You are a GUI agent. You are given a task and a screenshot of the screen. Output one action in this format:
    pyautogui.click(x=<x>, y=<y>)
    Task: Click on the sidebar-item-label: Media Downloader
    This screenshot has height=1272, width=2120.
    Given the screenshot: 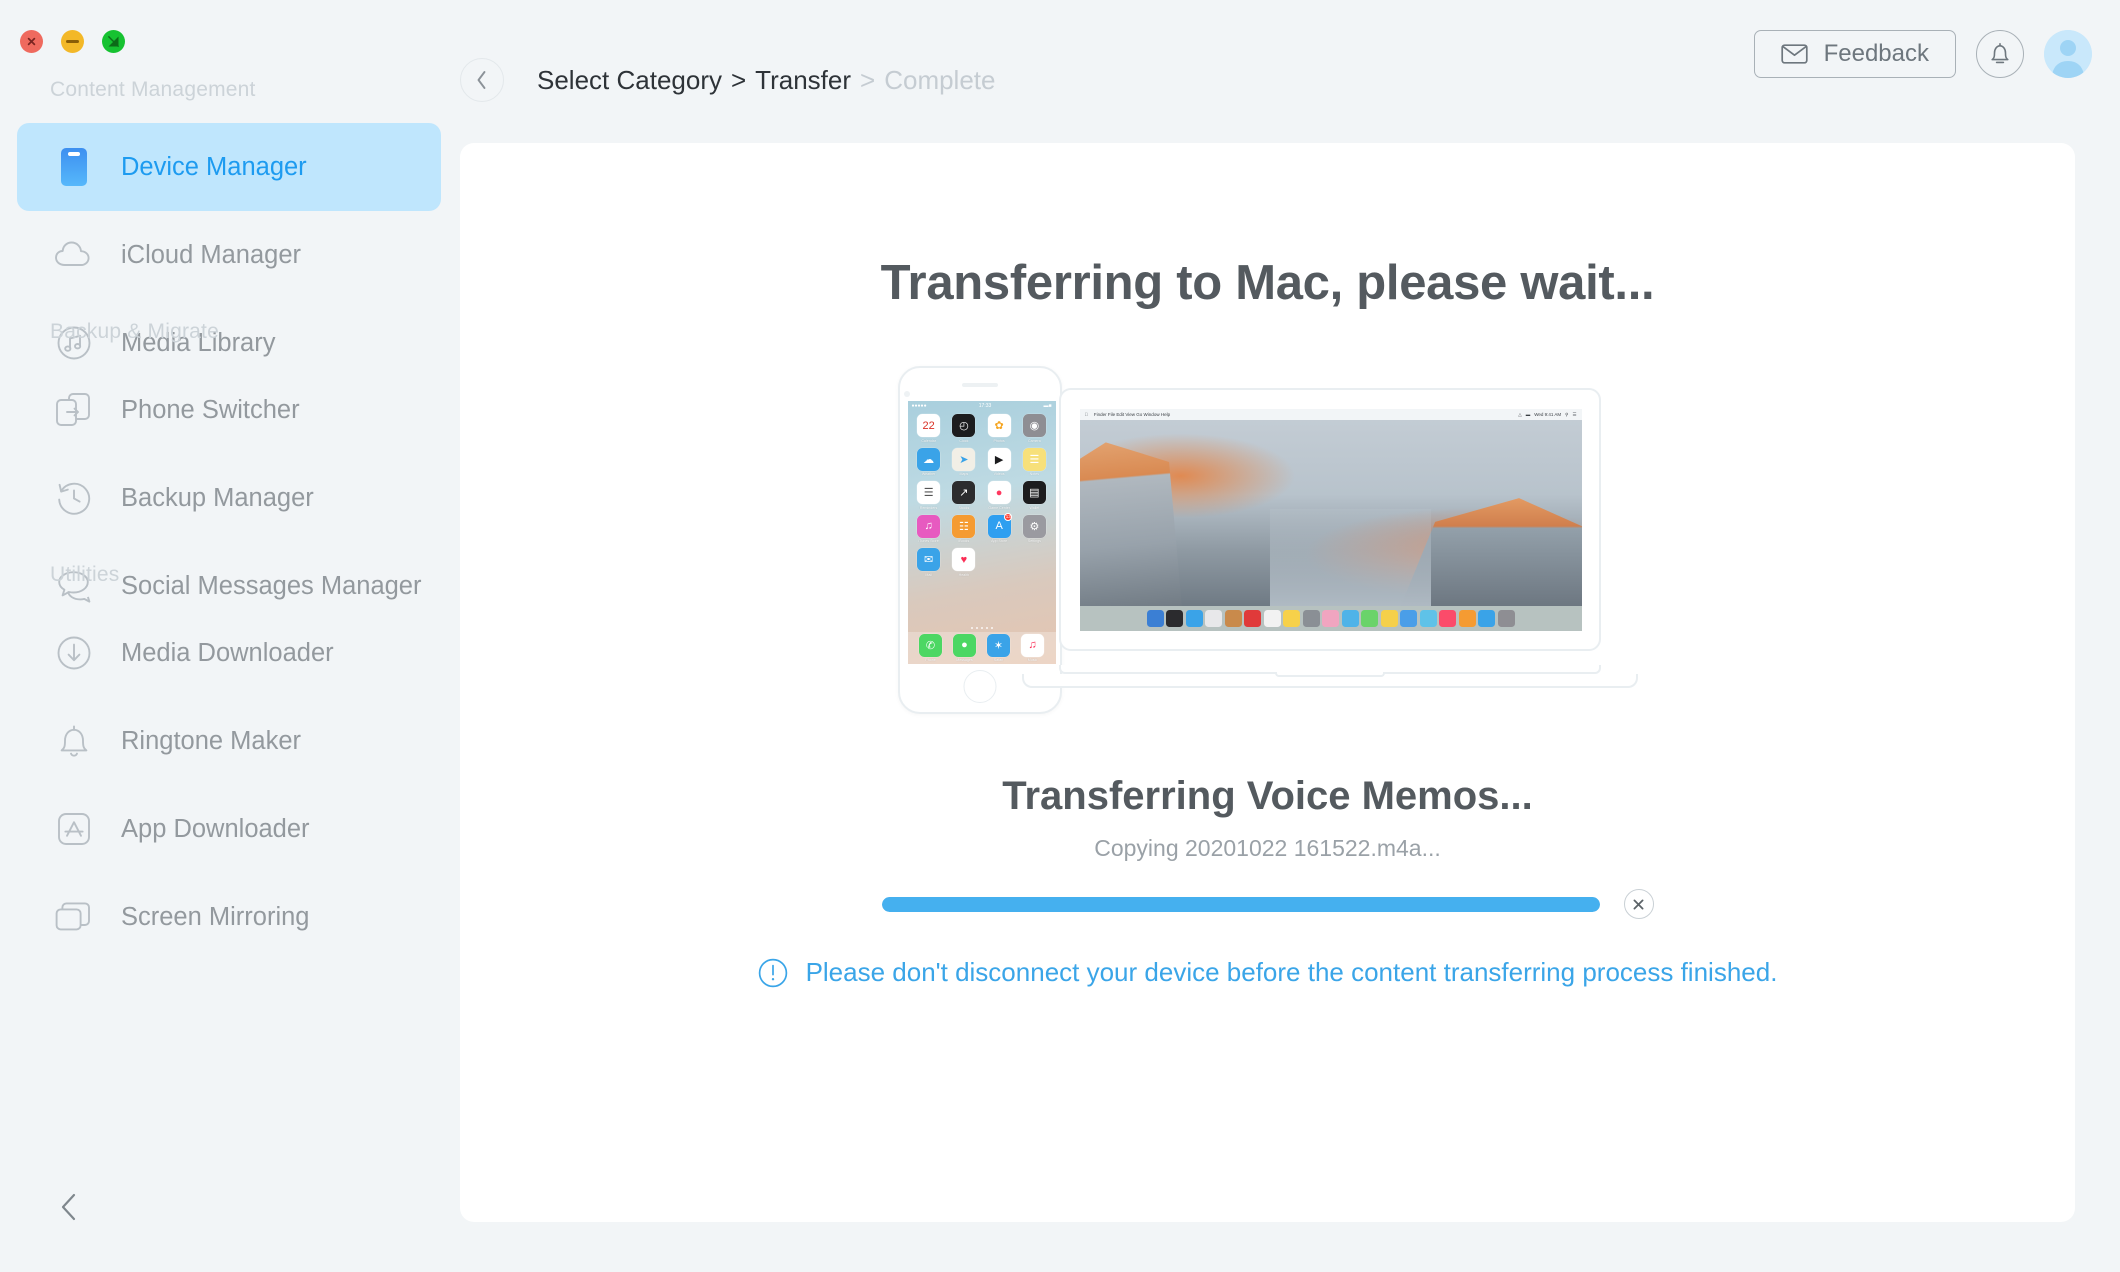 What is the action you would take?
    pyautogui.click(x=227, y=652)
    